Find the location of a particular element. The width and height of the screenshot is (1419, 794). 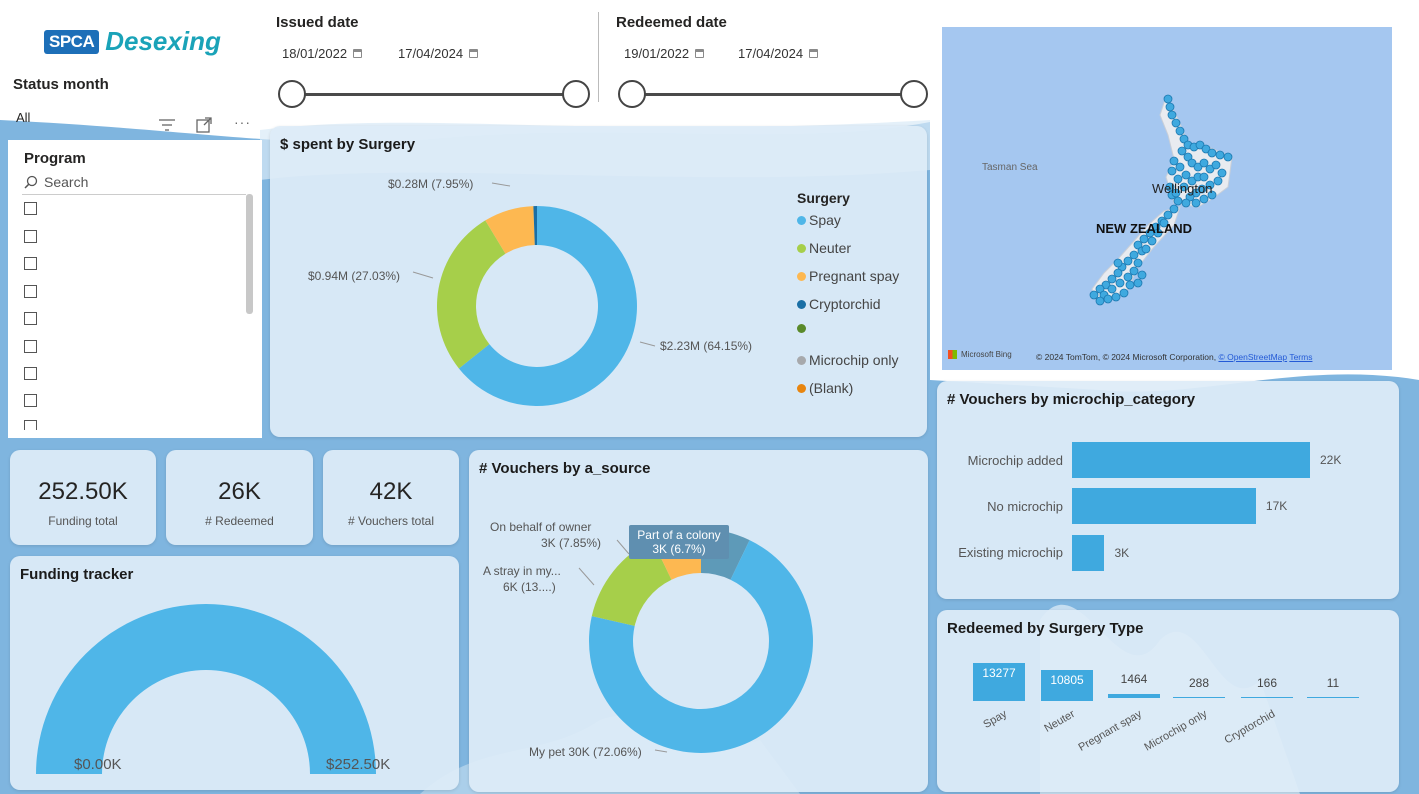

redeemed-date-start-handle is located at coordinates (632, 94).